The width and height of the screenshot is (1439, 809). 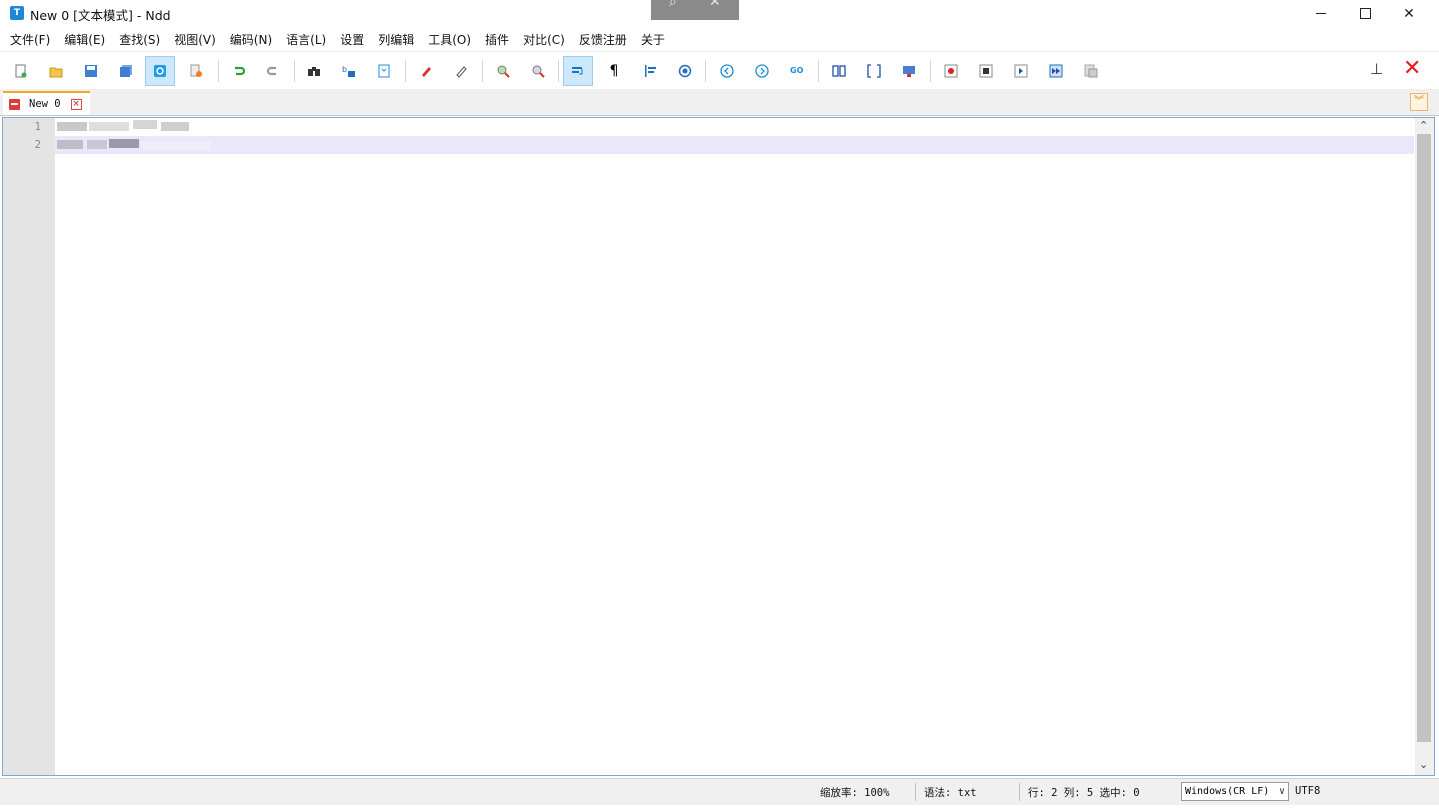 What do you see at coordinates (855, 793) in the screenshot?
I see `zoom-status: 缩放率: 100%` at bounding box center [855, 793].